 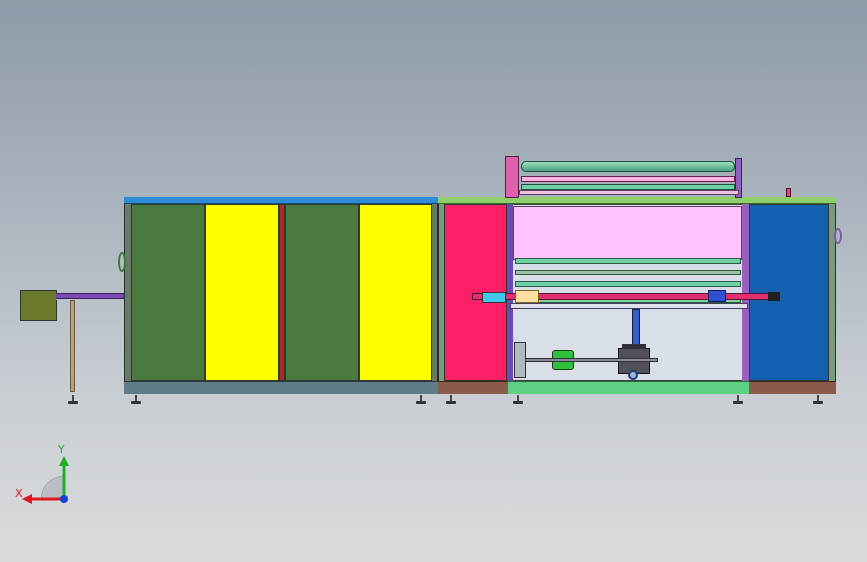 I want to click on right-cabinet-base-right, so click(x=792, y=387).